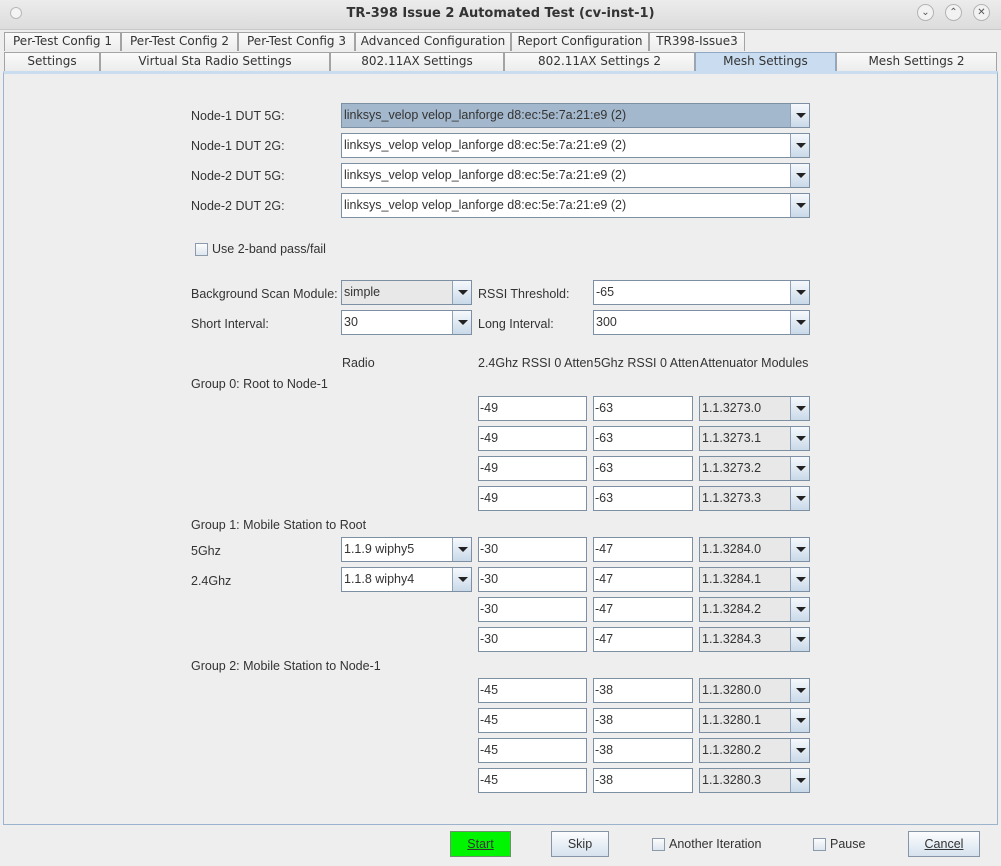  Describe the element at coordinates (279, 525) in the screenshot. I see `group-1-title: Group 1: Mobile Station to Root` at that location.